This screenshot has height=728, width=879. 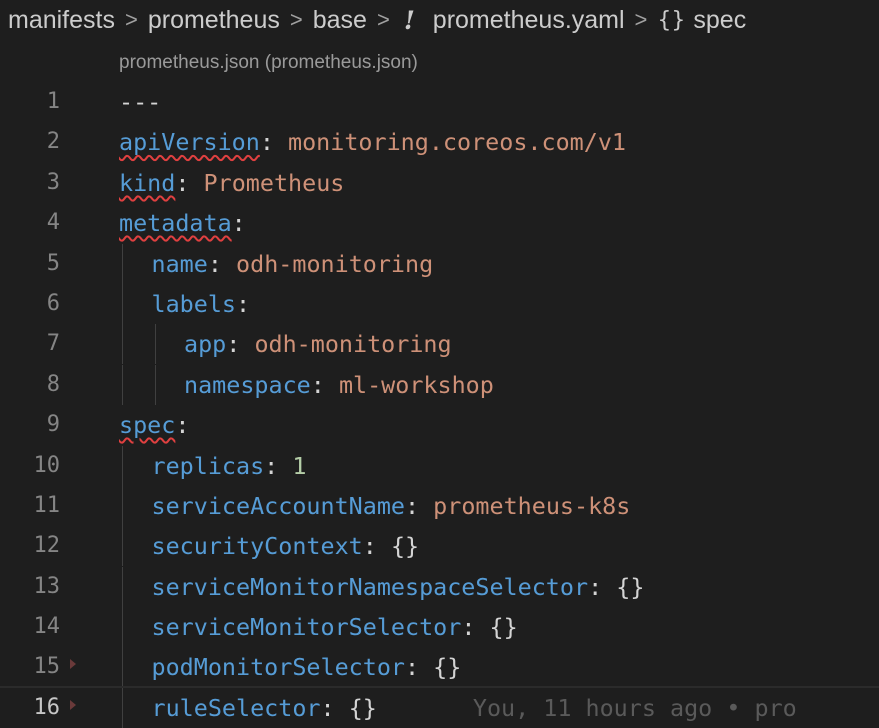 I want to click on breadcrumb-item-manifests: manifests, so click(x=61, y=20).